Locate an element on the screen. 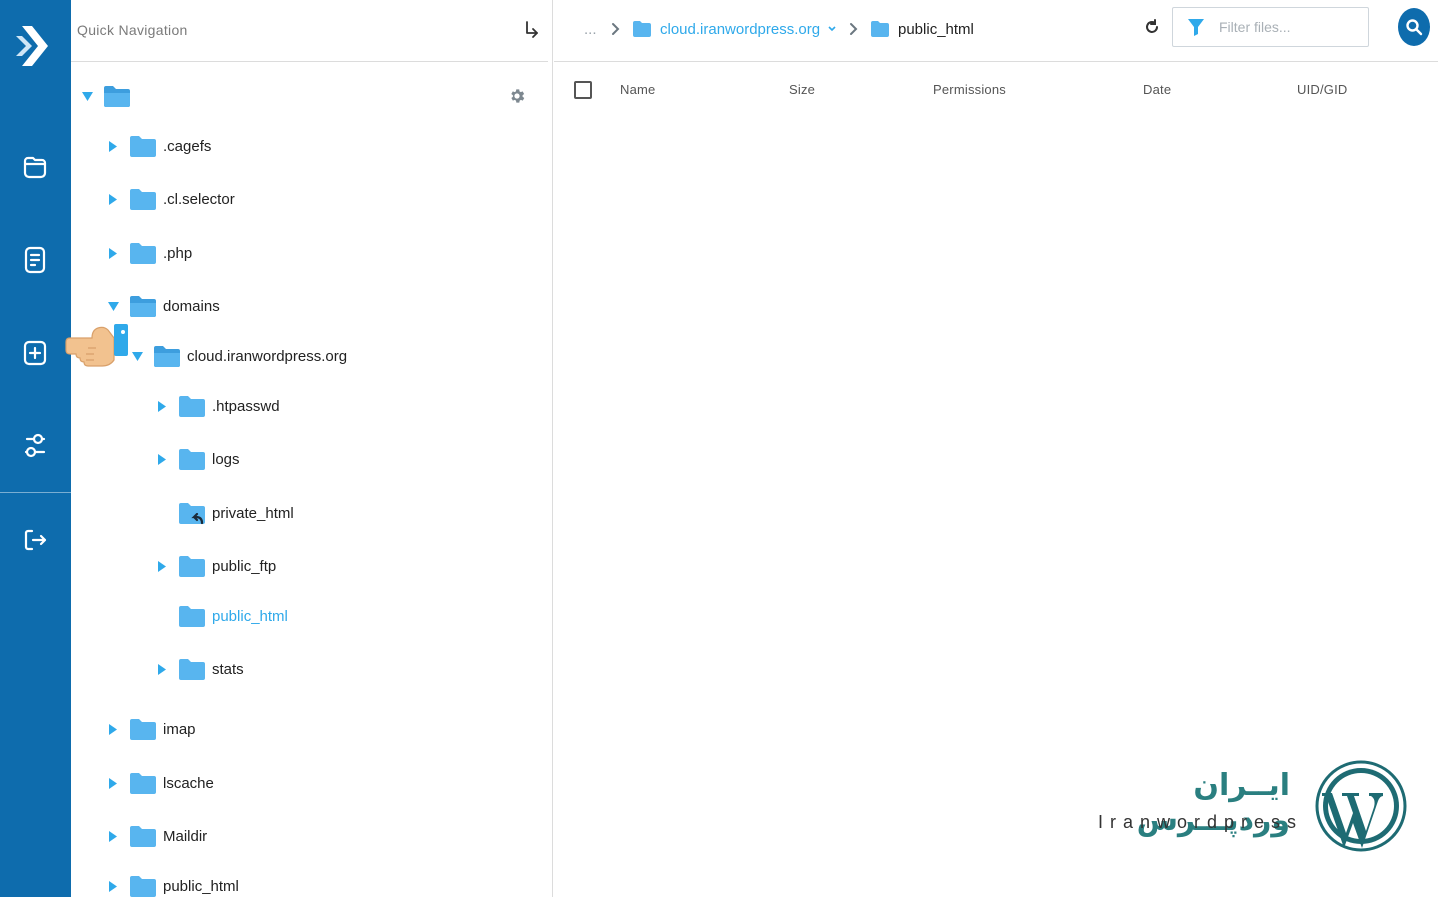 Image resolution: width=1438 pixels, height=897 pixels. tree-node-label: lscache is located at coordinates (188, 783).